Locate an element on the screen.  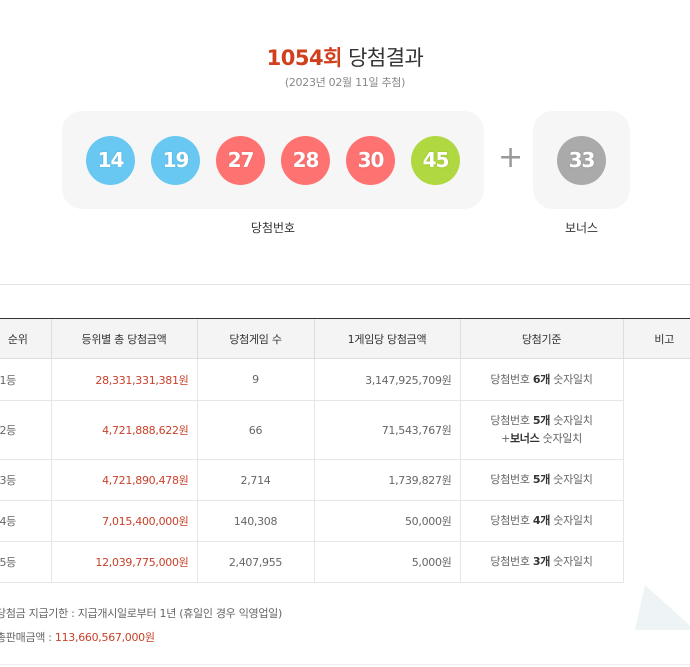
prize-per-game-cell: 5,000원 is located at coordinates (386, 562).